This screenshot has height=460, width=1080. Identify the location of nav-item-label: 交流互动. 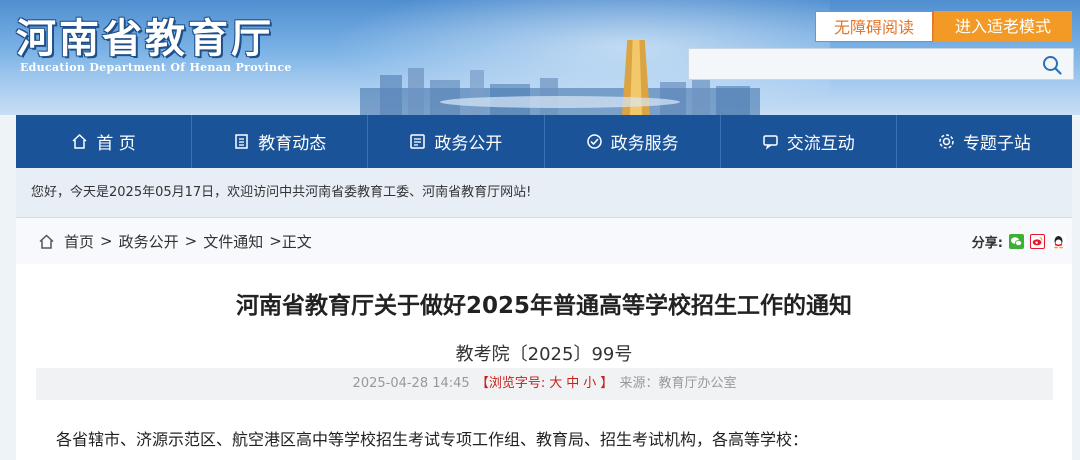
(820, 144).